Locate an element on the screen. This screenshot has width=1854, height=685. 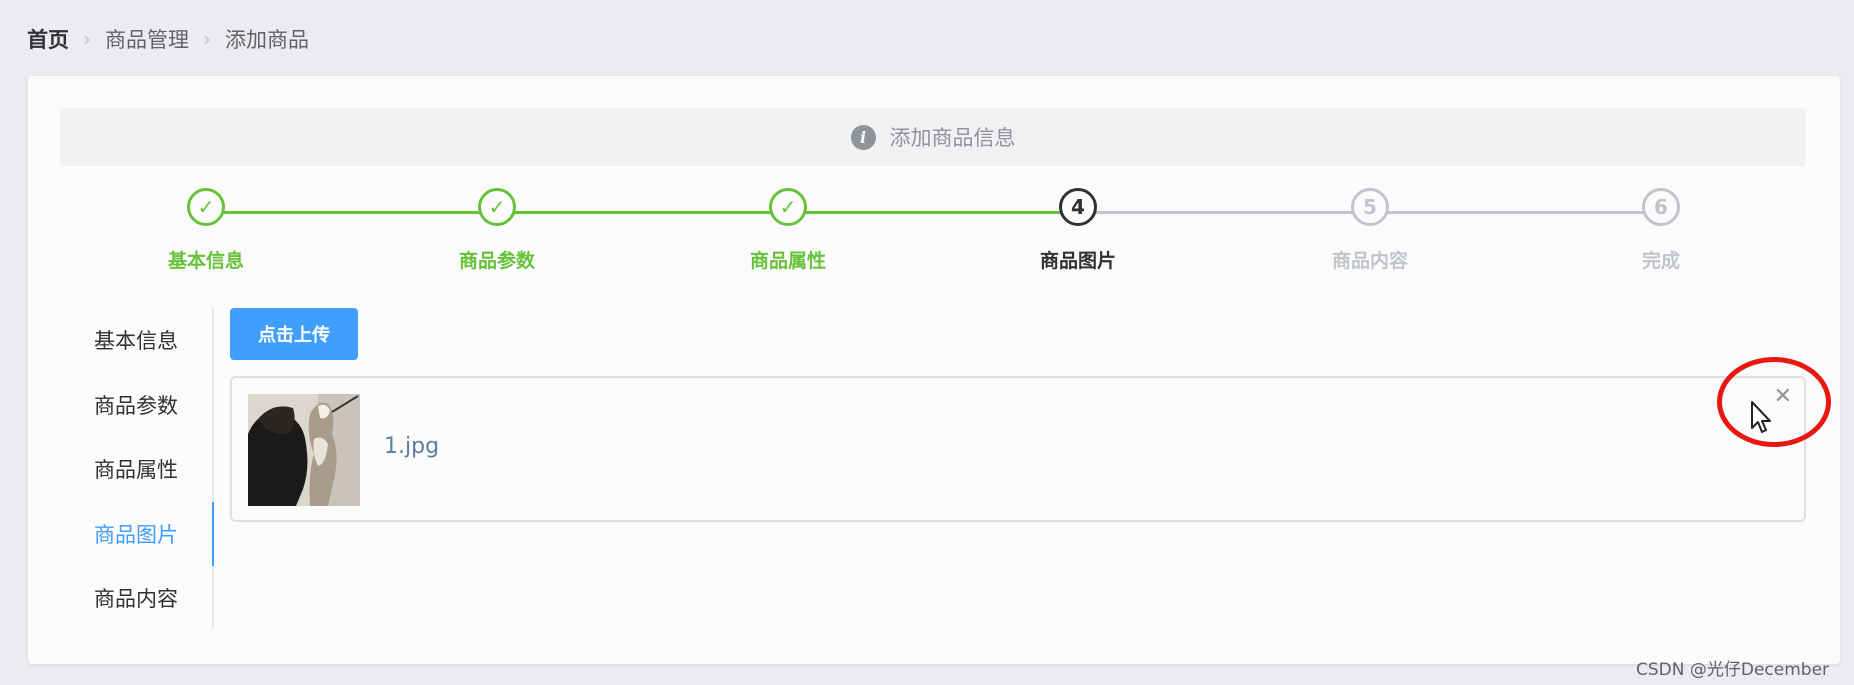
thumbnail-image is located at coordinates (304, 450).